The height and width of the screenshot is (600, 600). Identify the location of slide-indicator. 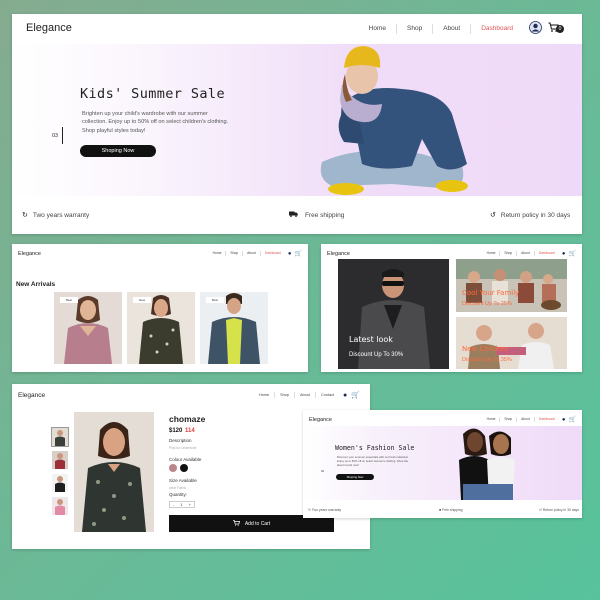
(62, 135).